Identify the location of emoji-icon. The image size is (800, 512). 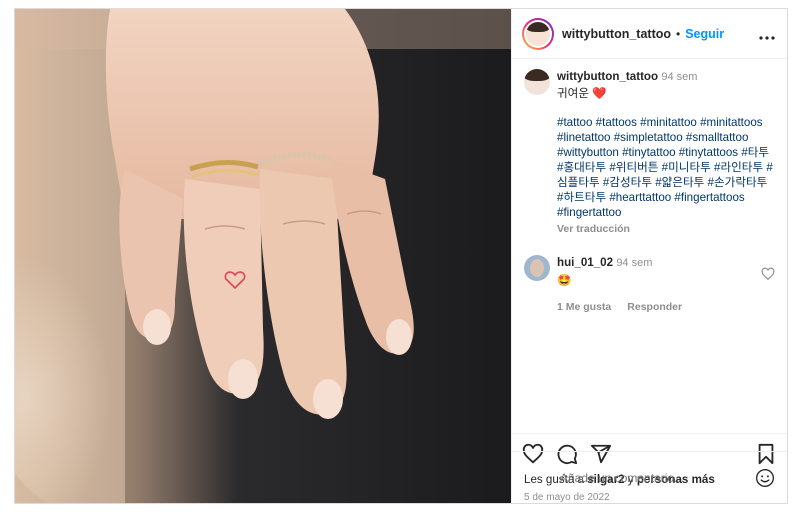
(765, 478).